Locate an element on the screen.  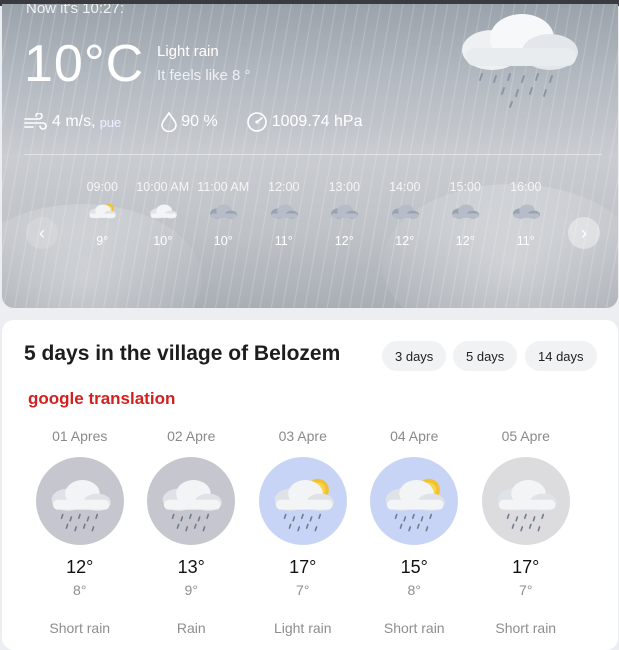
pressure-stat: 1009.74 hPa is located at coordinates (304, 122).